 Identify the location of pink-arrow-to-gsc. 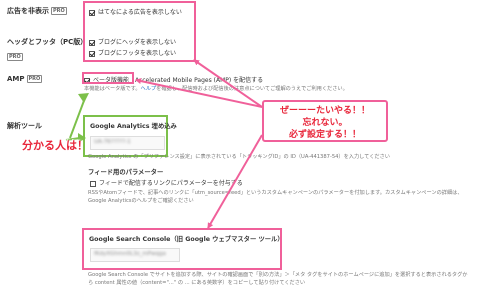
(235, 181).